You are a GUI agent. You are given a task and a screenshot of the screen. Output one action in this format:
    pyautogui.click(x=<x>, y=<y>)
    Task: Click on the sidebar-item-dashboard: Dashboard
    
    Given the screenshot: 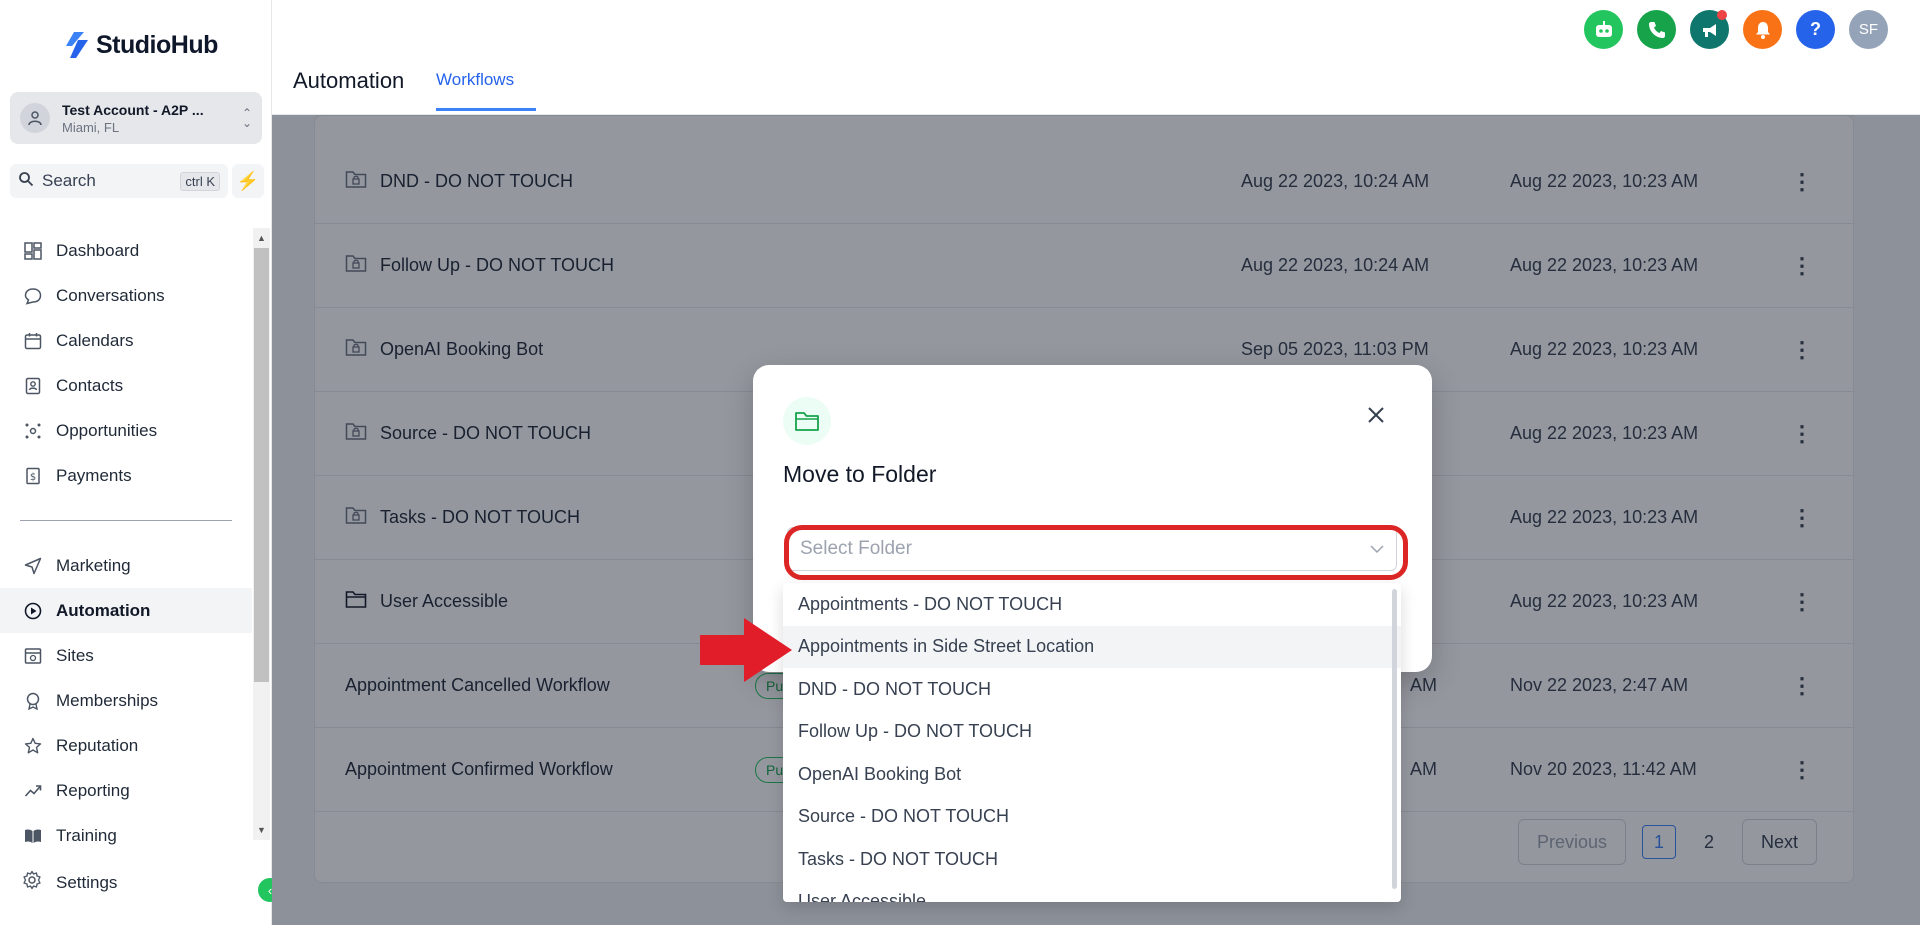 What is the action you would take?
    pyautogui.click(x=126, y=250)
    